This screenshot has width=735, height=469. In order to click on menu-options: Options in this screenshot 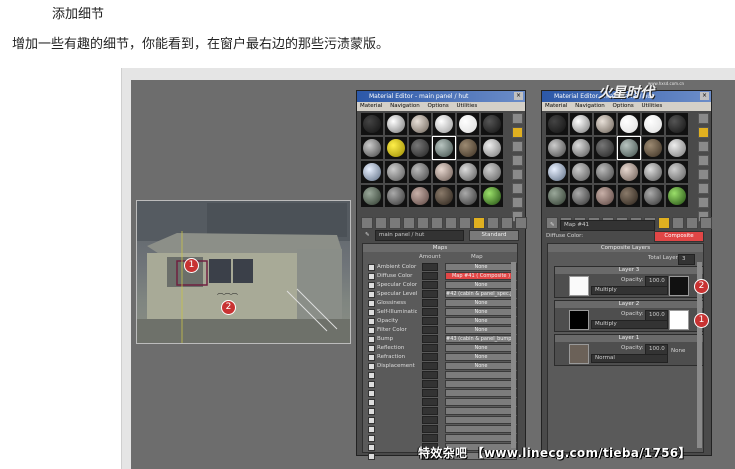, I will do `click(438, 106)`.